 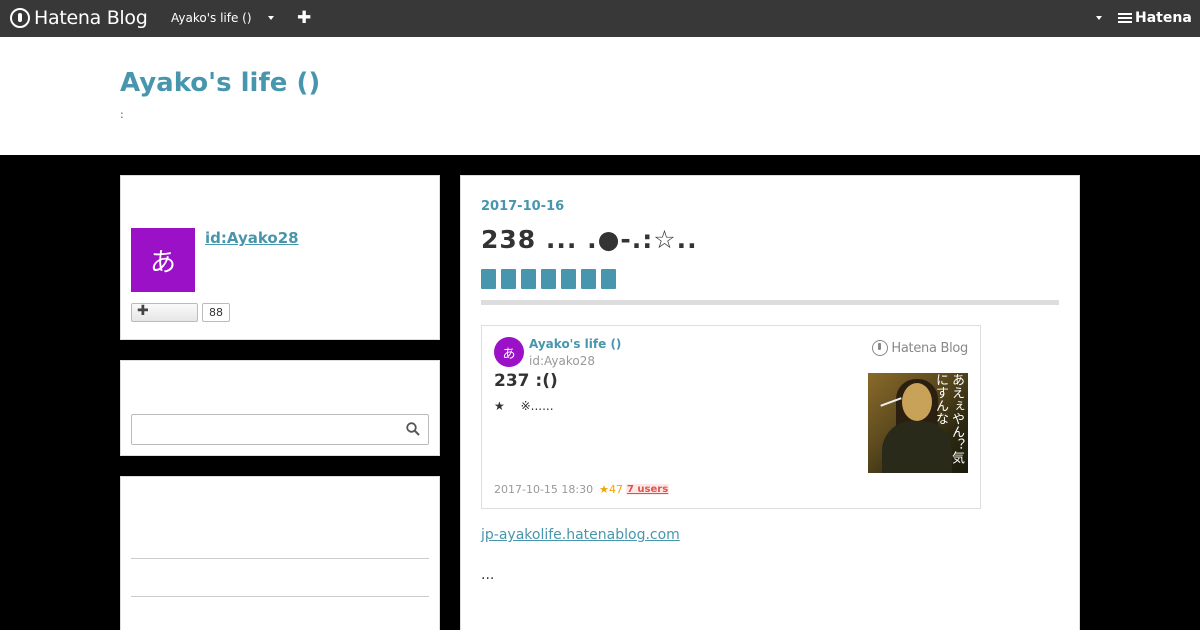 What do you see at coordinates (91, 18) in the screenshot?
I see `hatena-blog-logo-text: Hatena Blog` at bounding box center [91, 18].